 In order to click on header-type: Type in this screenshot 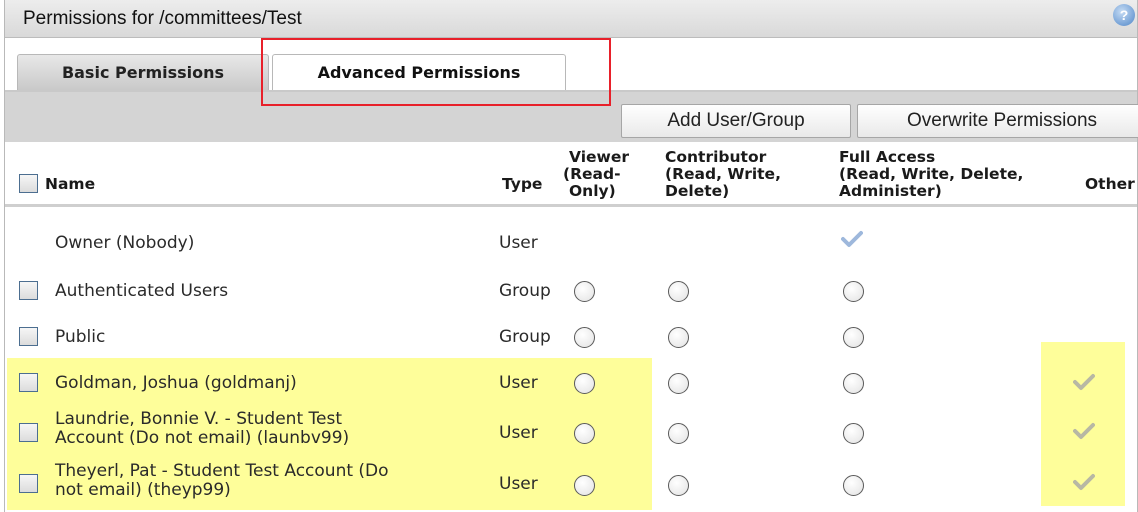, I will do `click(522, 184)`.